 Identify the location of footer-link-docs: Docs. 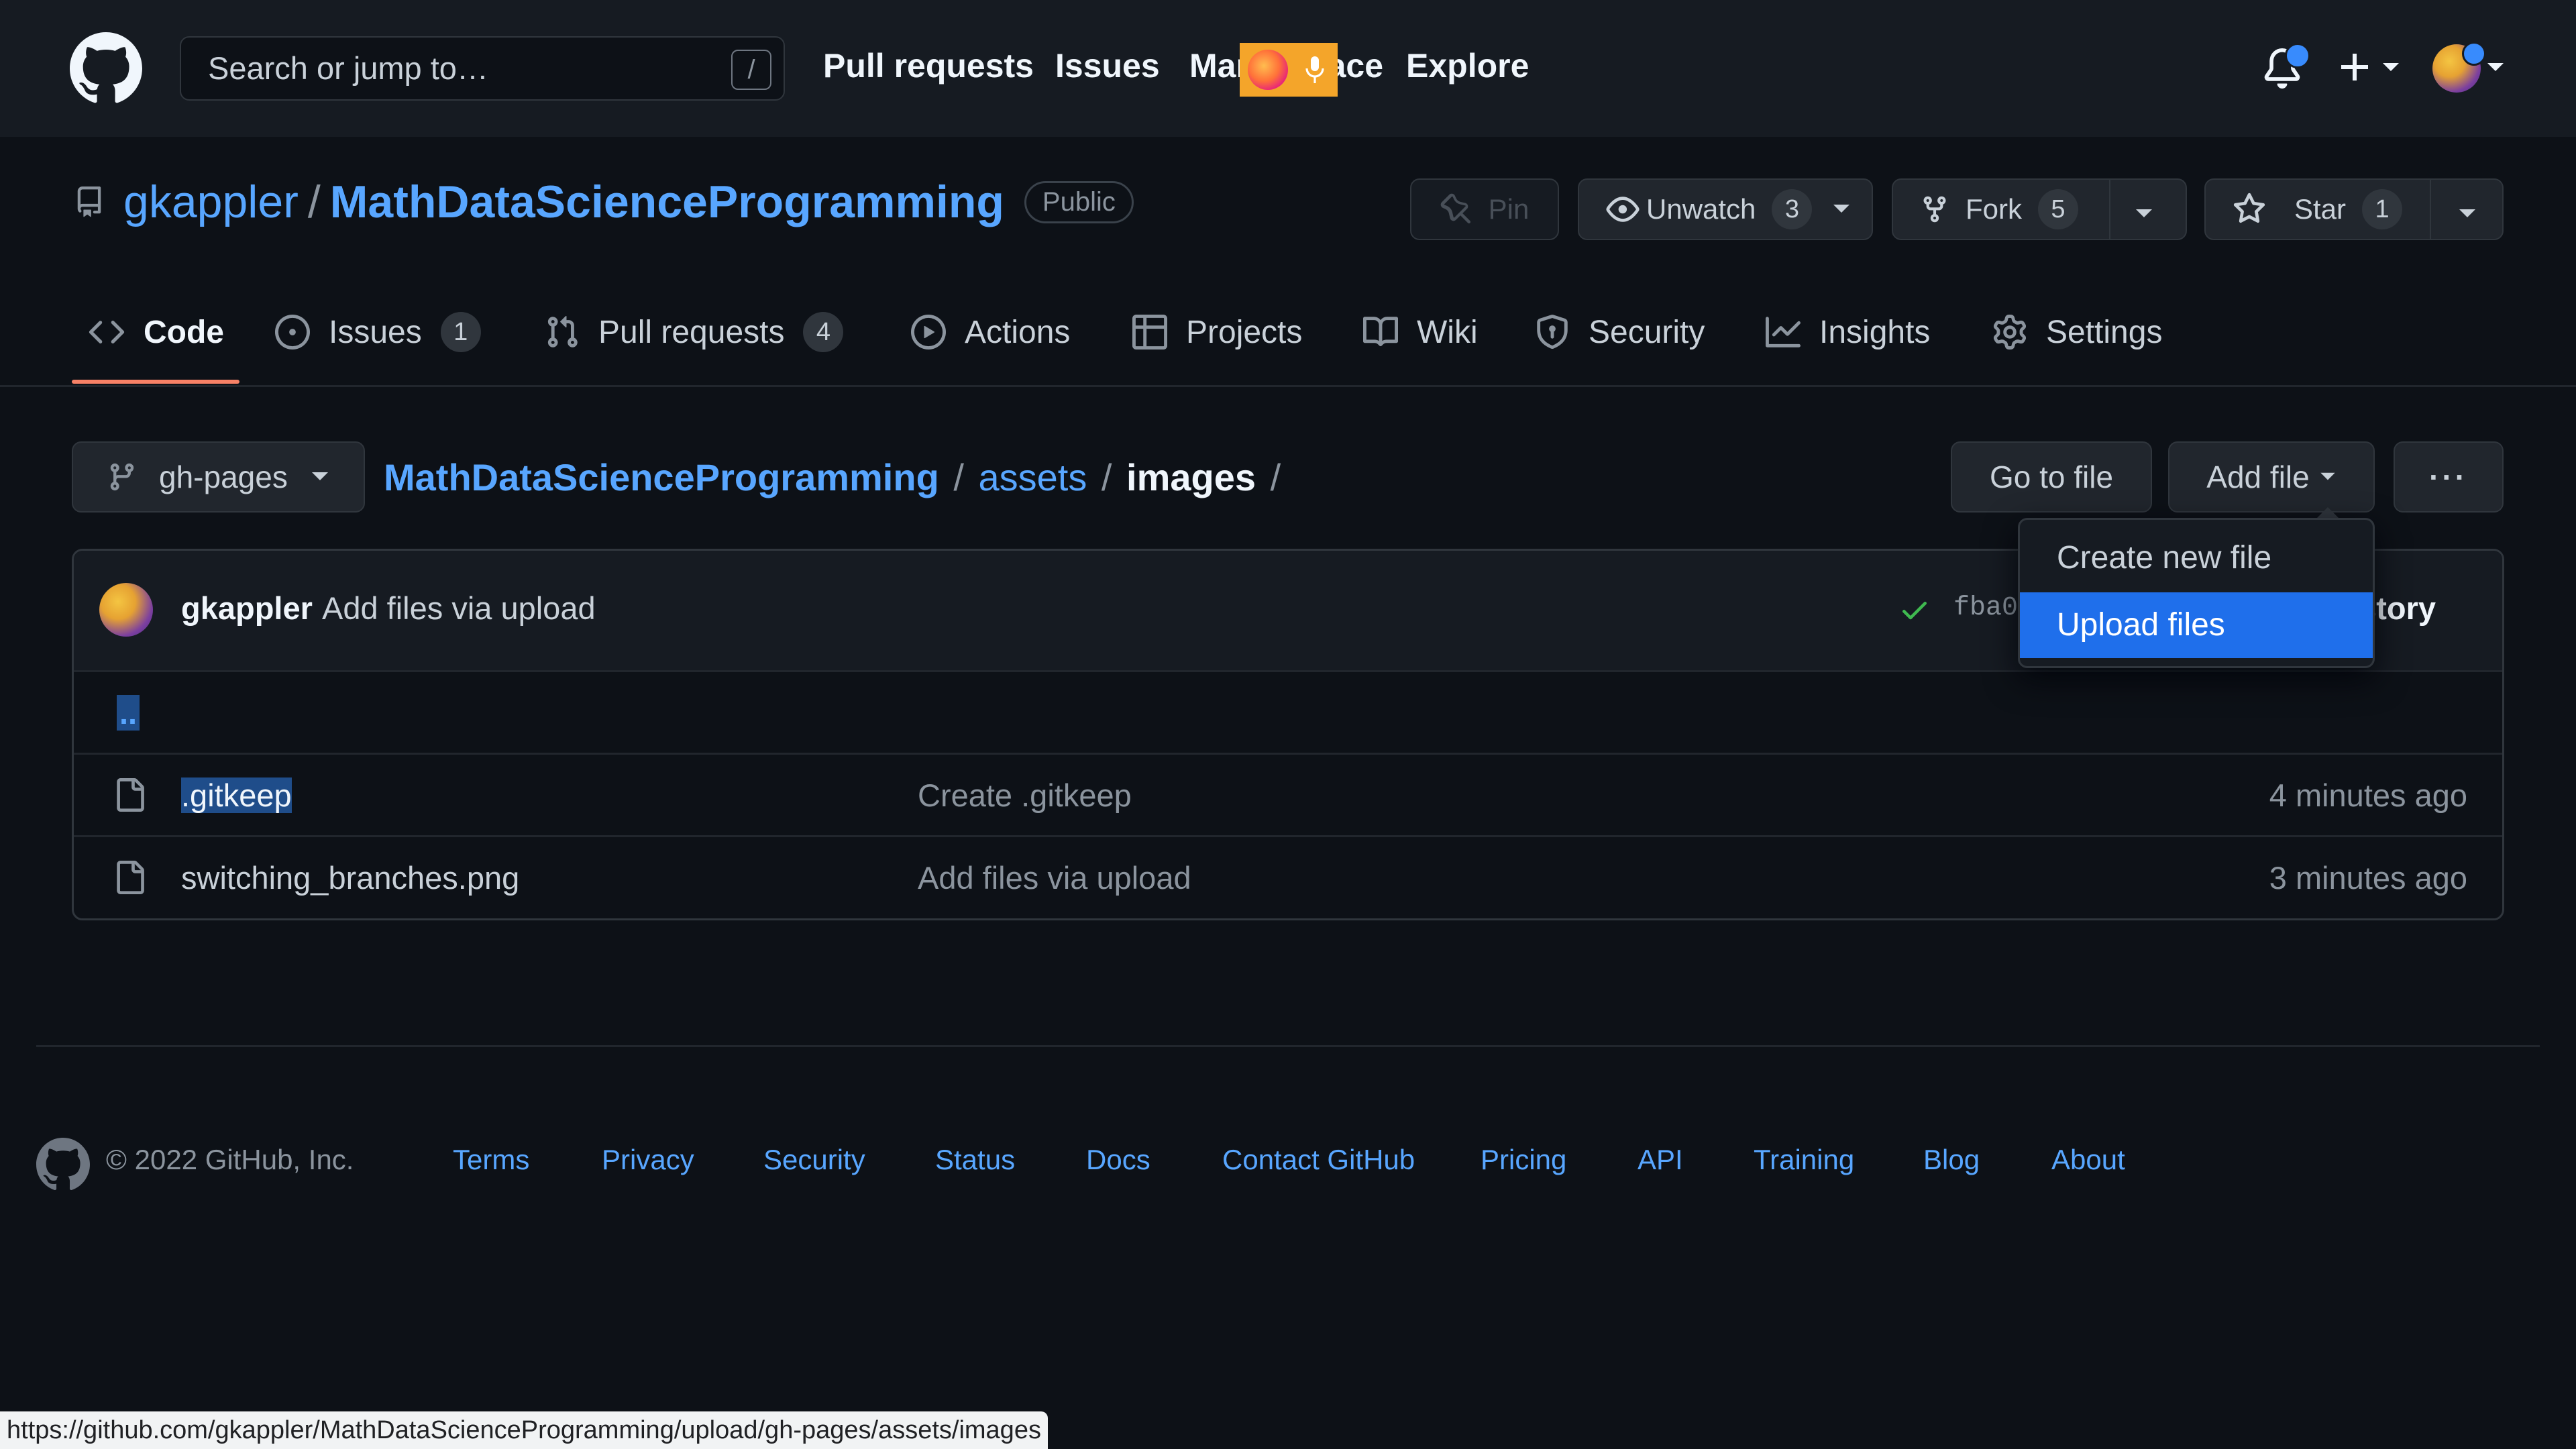
(1118, 1160).